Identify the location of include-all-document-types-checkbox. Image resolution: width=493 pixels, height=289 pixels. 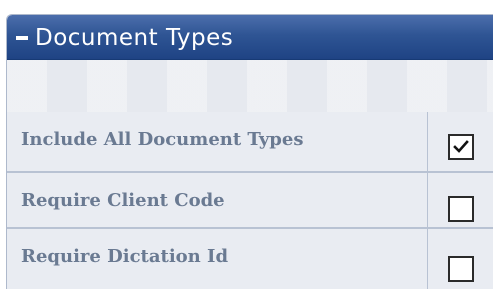
(461, 147).